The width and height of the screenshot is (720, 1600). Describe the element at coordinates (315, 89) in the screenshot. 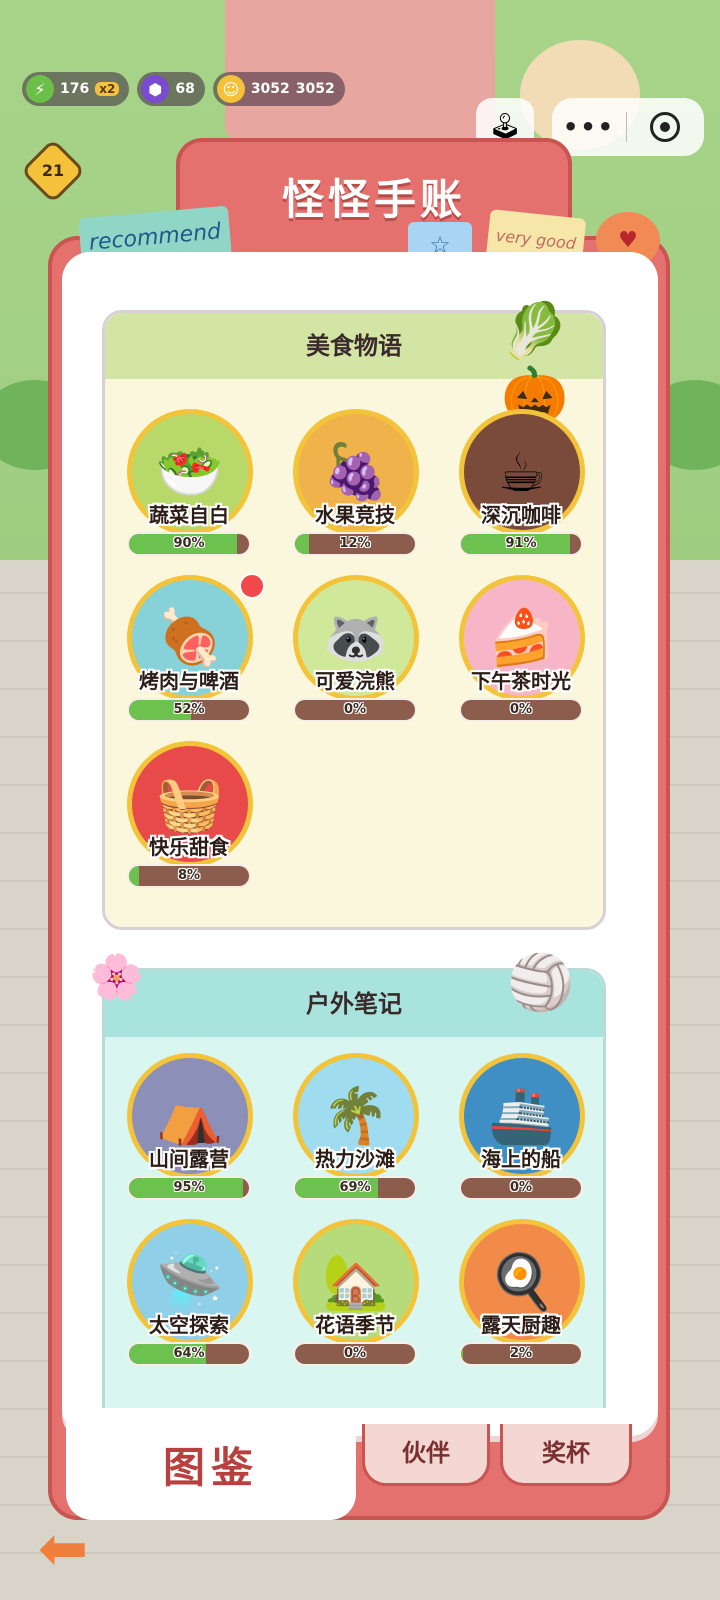

I see `coin-value-secondary: 3052` at that location.